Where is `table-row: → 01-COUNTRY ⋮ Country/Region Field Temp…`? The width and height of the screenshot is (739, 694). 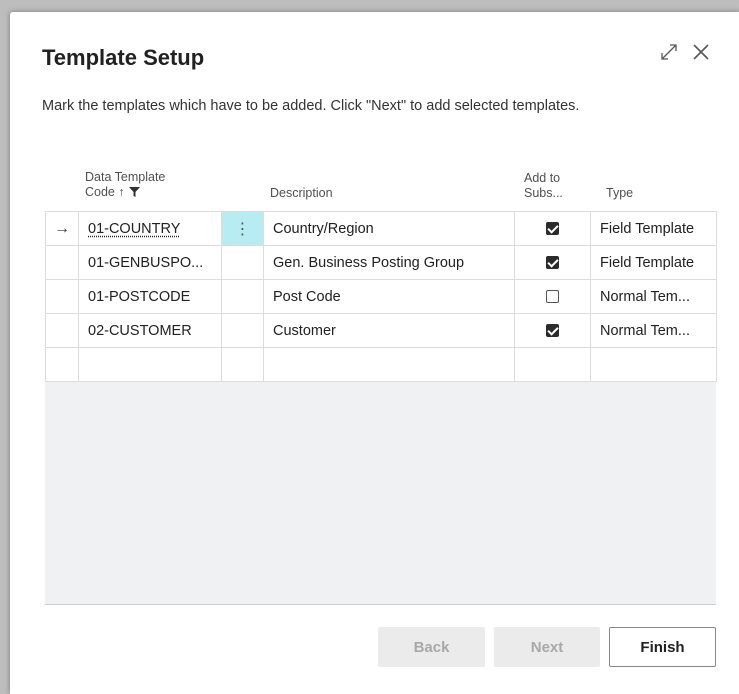 table-row: → 01-COUNTRY ⋮ Country/Region Field Temp… is located at coordinates (381, 228).